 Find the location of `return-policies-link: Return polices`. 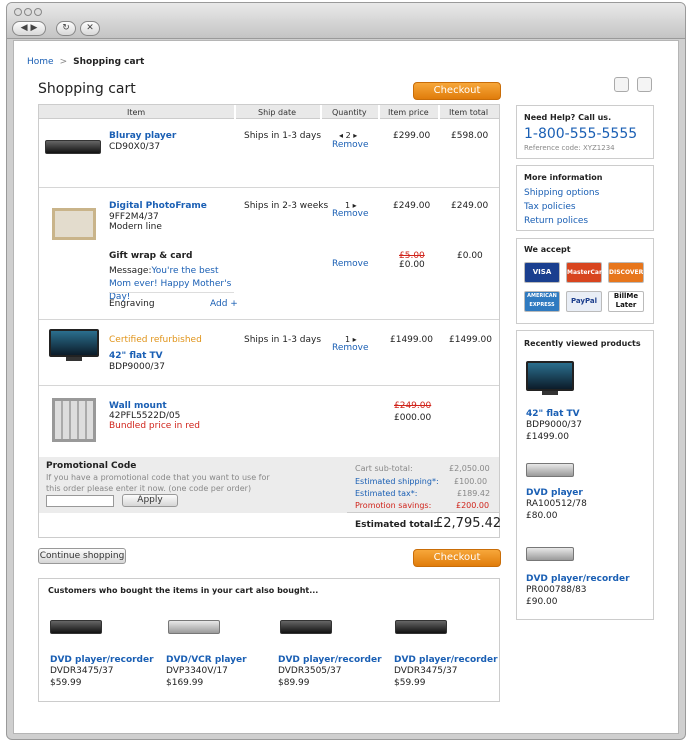

return-policies-link: Return polices is located at coordinates (556, 221).